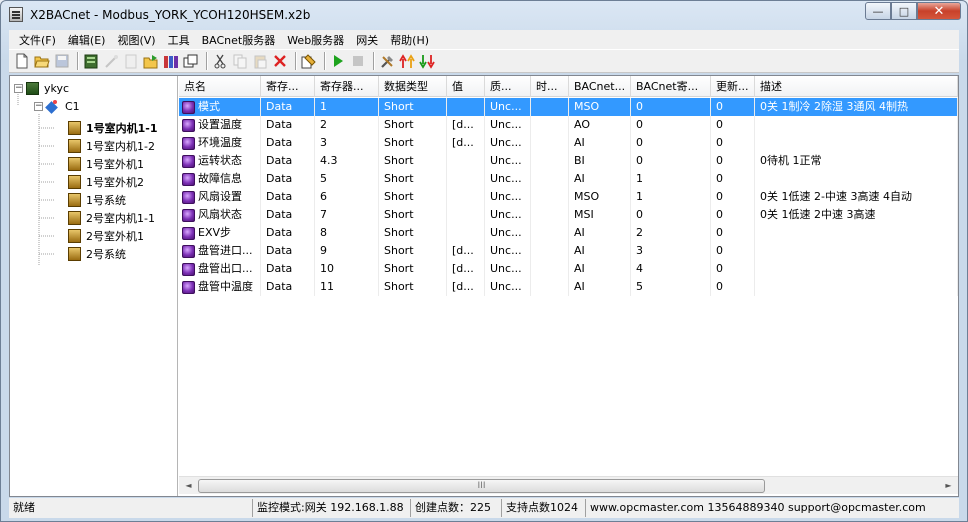 This screenshot has height=522, width=968. I want to click on tag-name: EXV步, so click(215, 232).